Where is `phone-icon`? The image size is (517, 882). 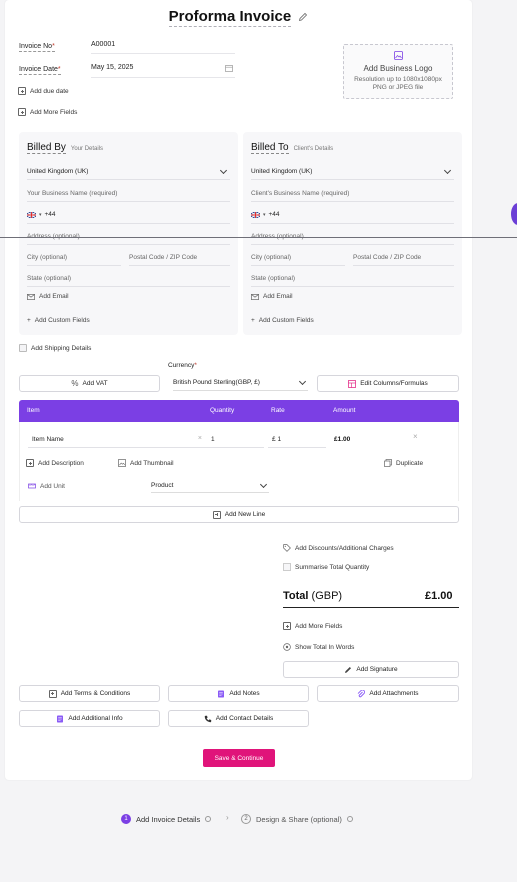 phone-icon is located at coordinates (207, 718).